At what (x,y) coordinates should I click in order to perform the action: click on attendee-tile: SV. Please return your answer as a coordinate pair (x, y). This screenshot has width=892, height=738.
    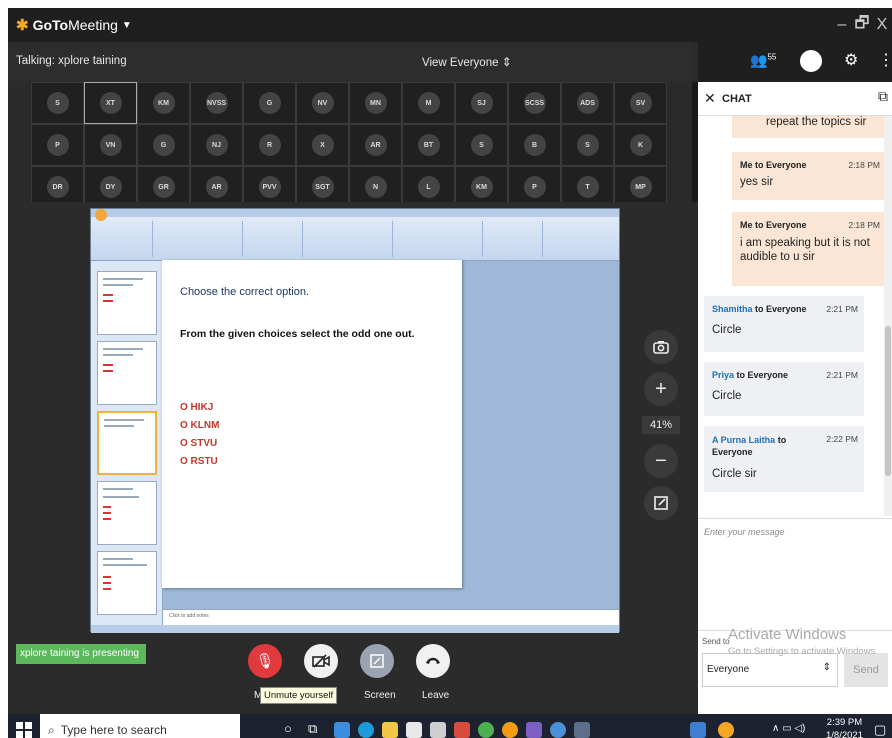
    Looking at the image, I should click on (640, 103).